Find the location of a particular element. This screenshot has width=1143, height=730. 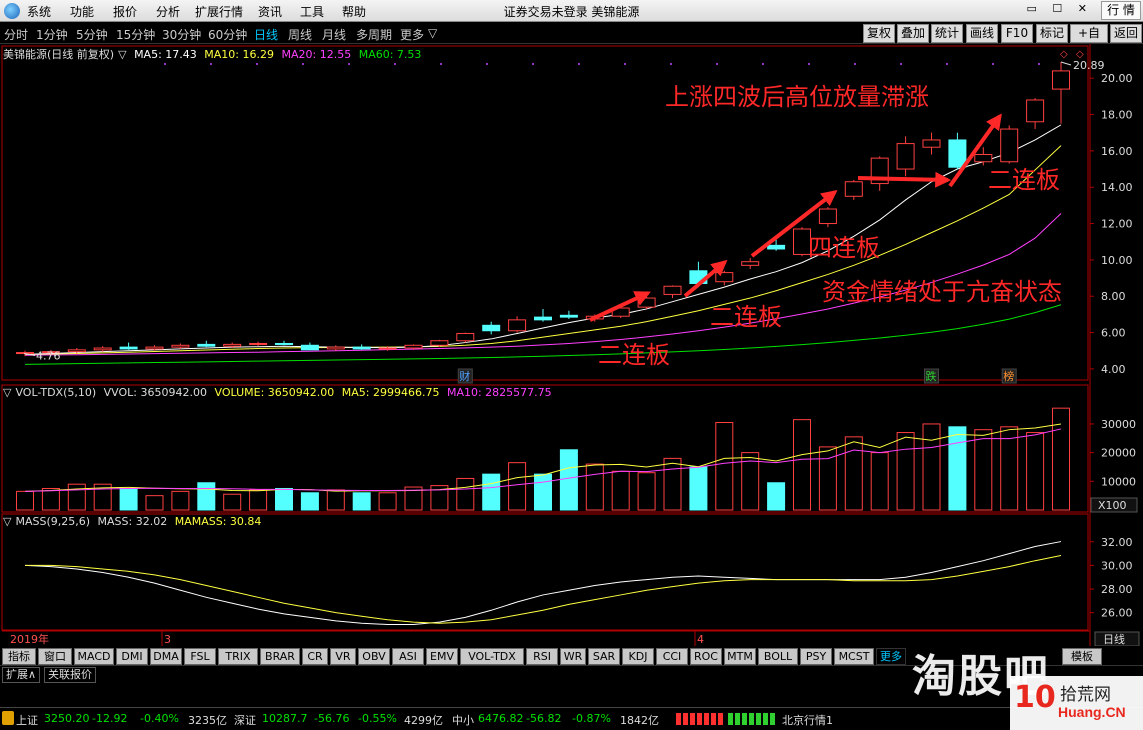

zx-index-label: 中小 is located at coordinates (463, 720).